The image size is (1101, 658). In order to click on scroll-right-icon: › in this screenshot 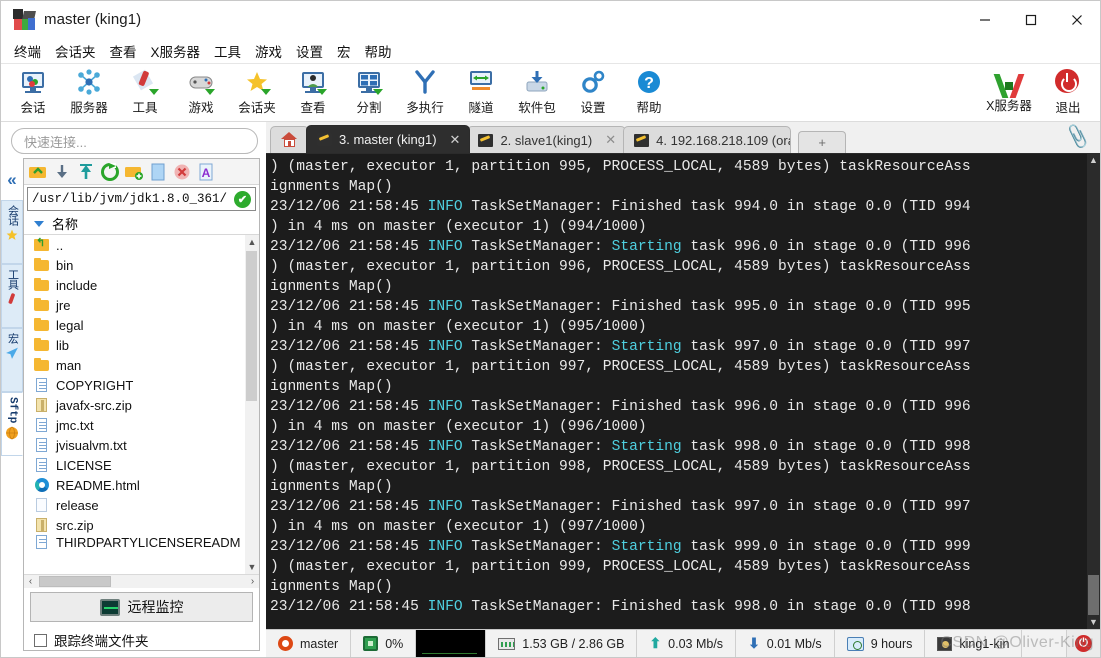, I will do `click(252, 581)`.